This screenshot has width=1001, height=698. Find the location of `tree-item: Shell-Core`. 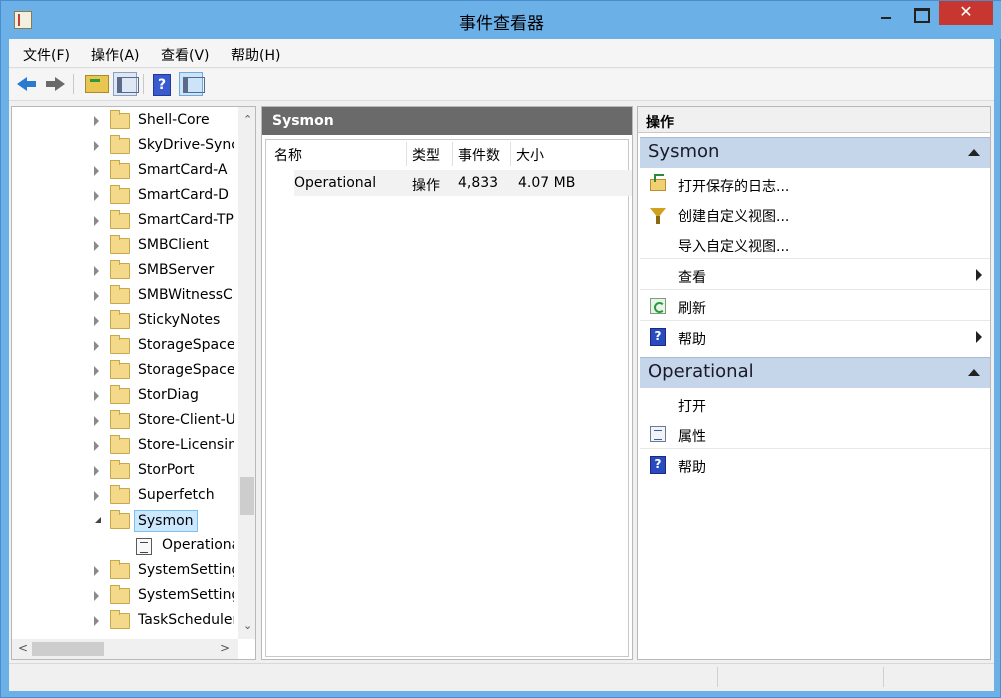

tree-item: Shell-Core is located at coordinates (124, 121).